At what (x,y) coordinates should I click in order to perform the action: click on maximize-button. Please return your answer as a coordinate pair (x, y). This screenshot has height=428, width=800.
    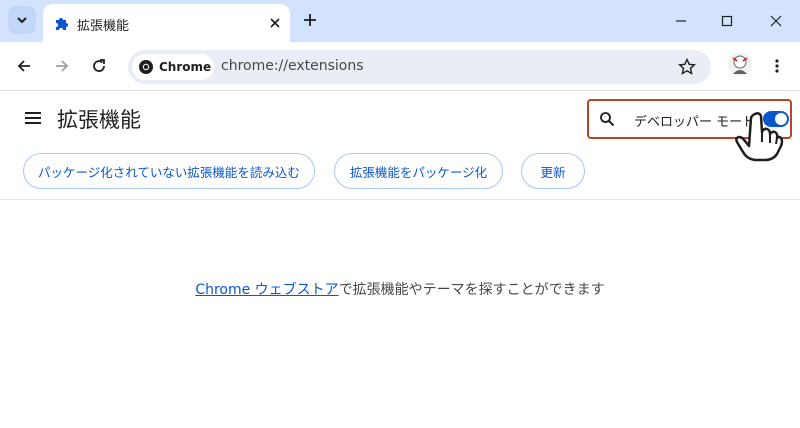
    Looking at the image, I should click on (727, 21).